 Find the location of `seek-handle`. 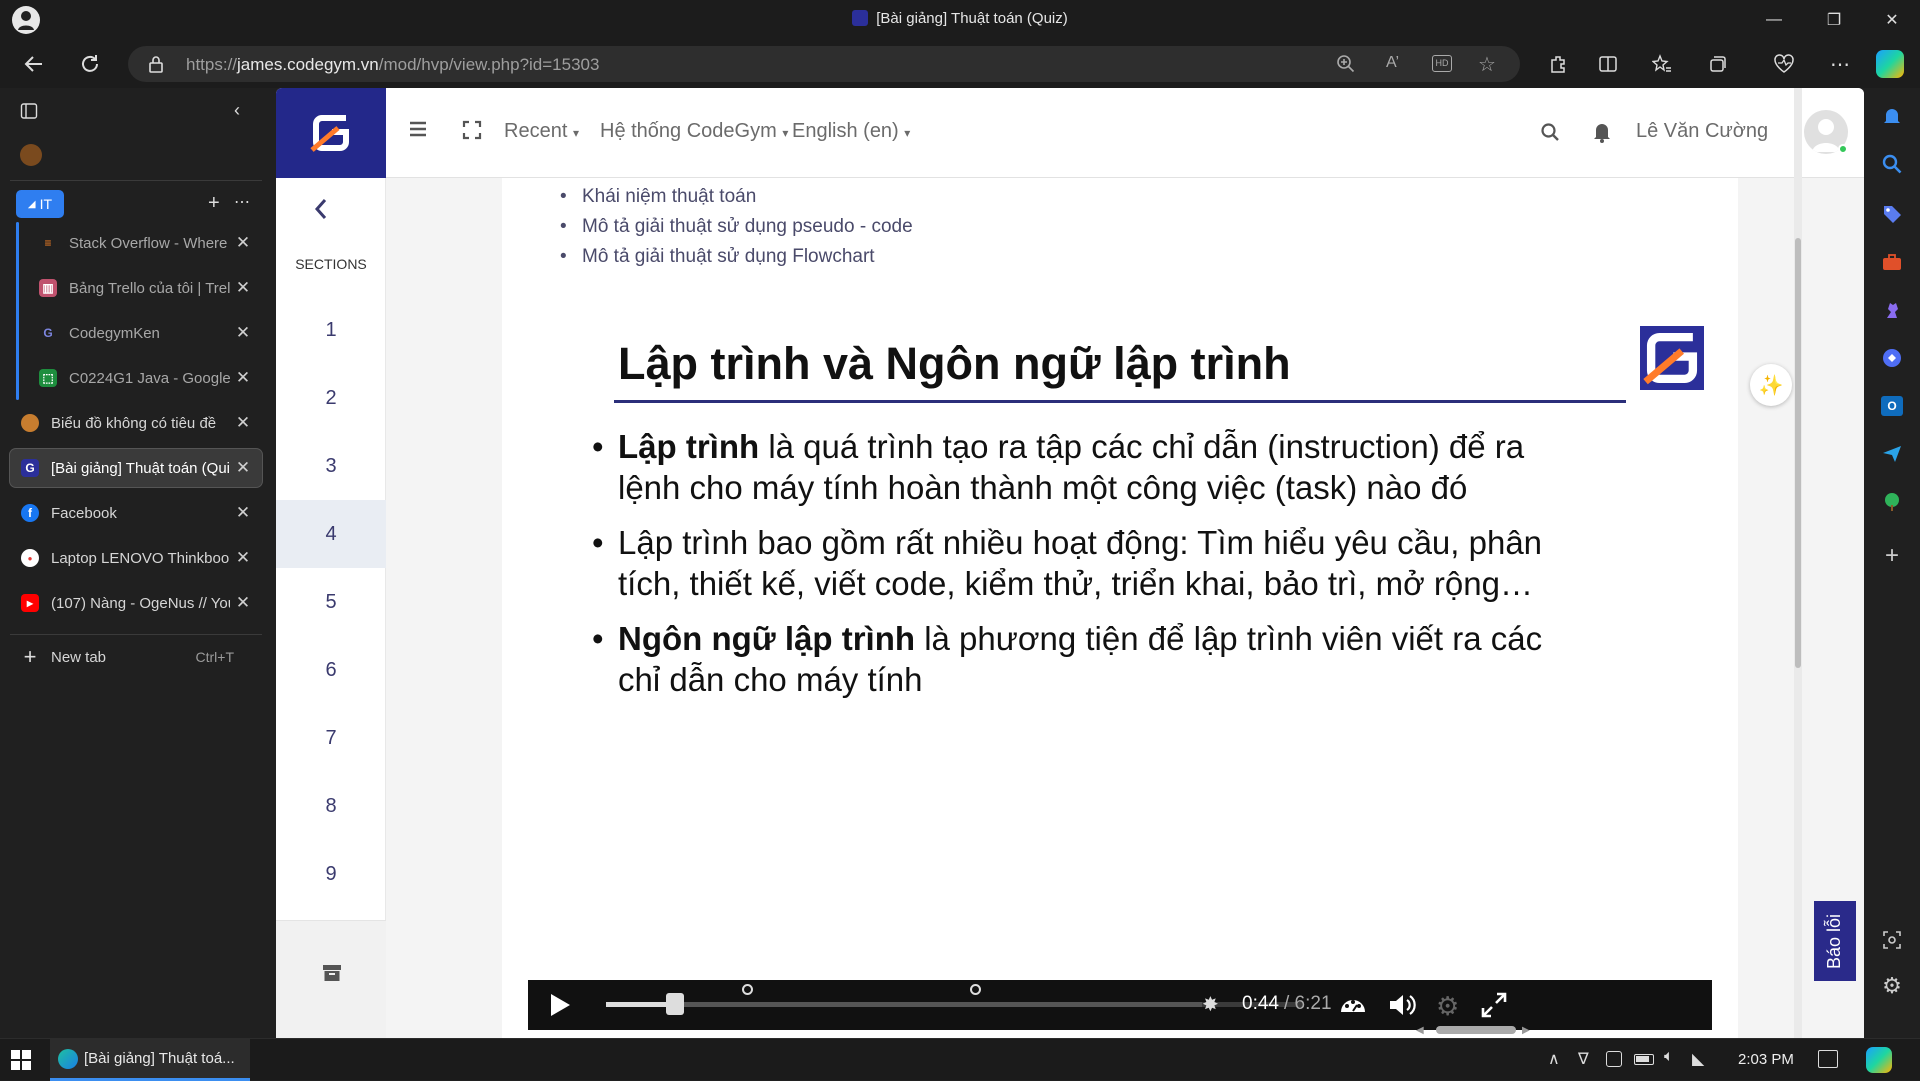

seek-handle is located at coordinates (674, 1004).